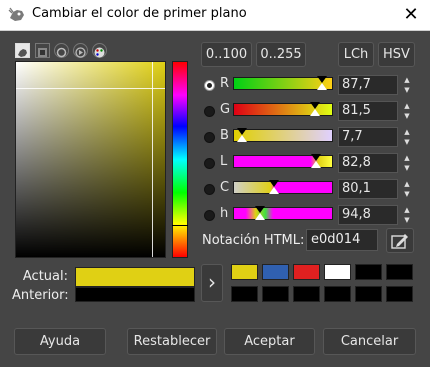 This screenshot has width=430, height=367. Describe the element at coordinates (209, 163) in the screenshot. I see `channel-l-radio` at that location.